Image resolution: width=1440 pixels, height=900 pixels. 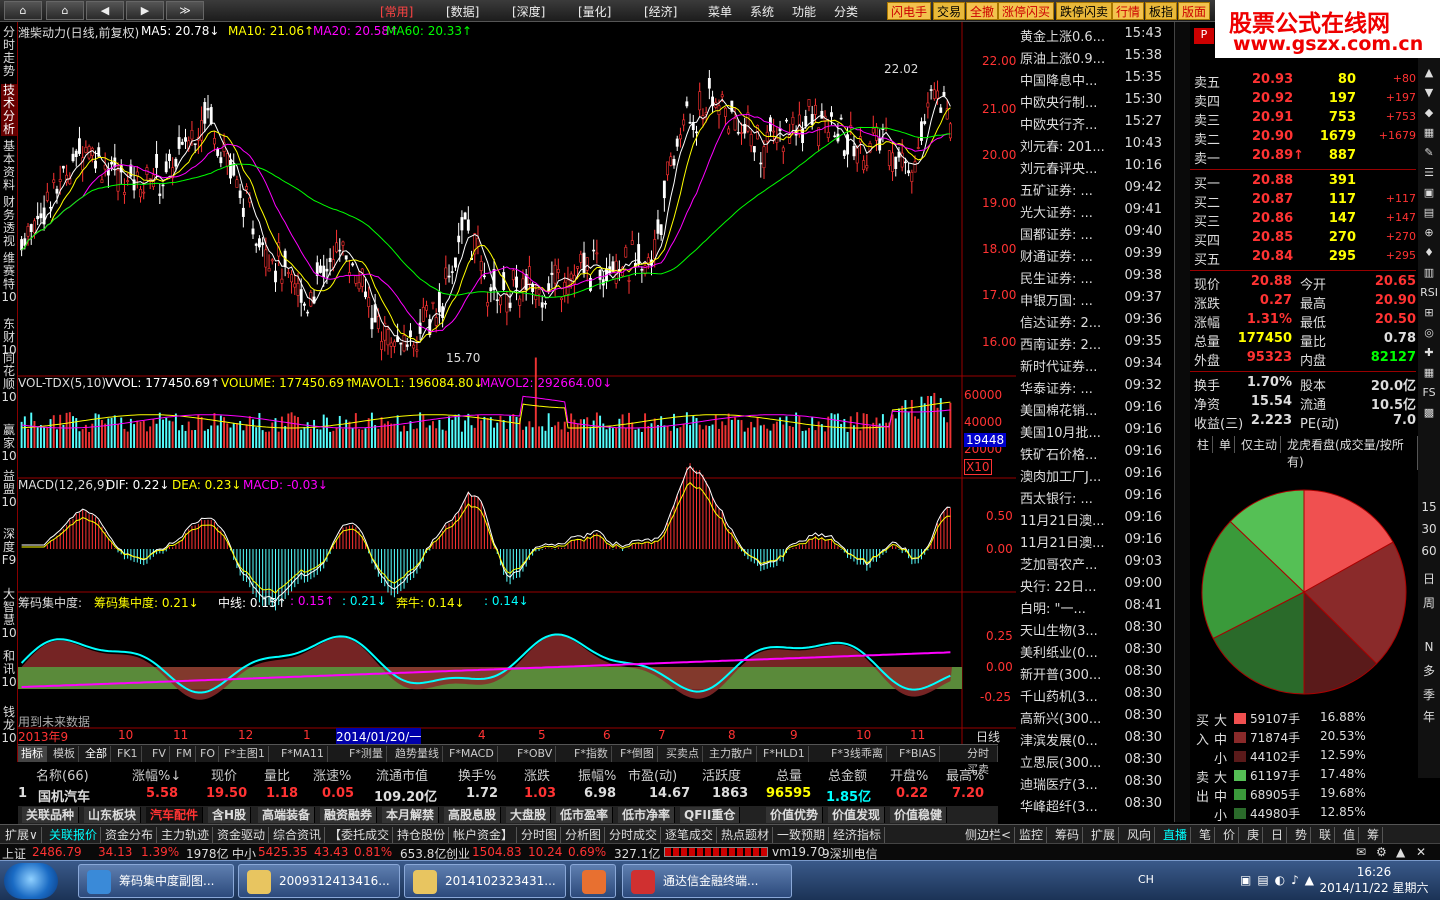 I want to click on lefttab-f9: 深度F9, so click(x=9, y=547).